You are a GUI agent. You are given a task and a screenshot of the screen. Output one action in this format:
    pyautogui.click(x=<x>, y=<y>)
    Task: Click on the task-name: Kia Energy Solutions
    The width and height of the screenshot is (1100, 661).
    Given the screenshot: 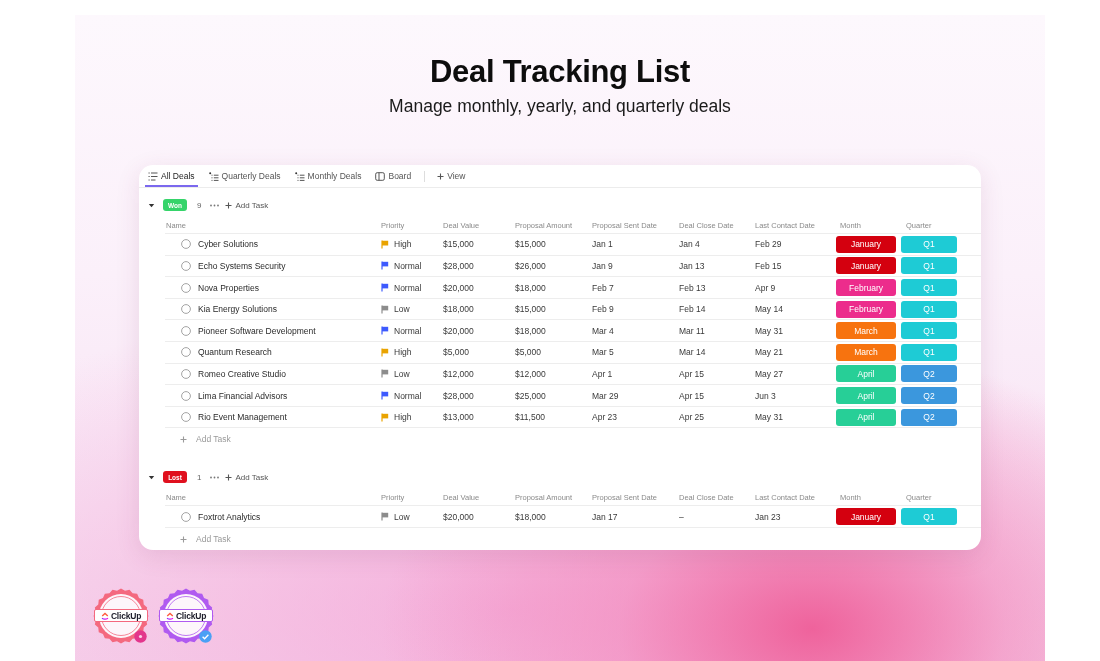 What is the action you would take?
    pyautogui.click(x=237, y=309)
    